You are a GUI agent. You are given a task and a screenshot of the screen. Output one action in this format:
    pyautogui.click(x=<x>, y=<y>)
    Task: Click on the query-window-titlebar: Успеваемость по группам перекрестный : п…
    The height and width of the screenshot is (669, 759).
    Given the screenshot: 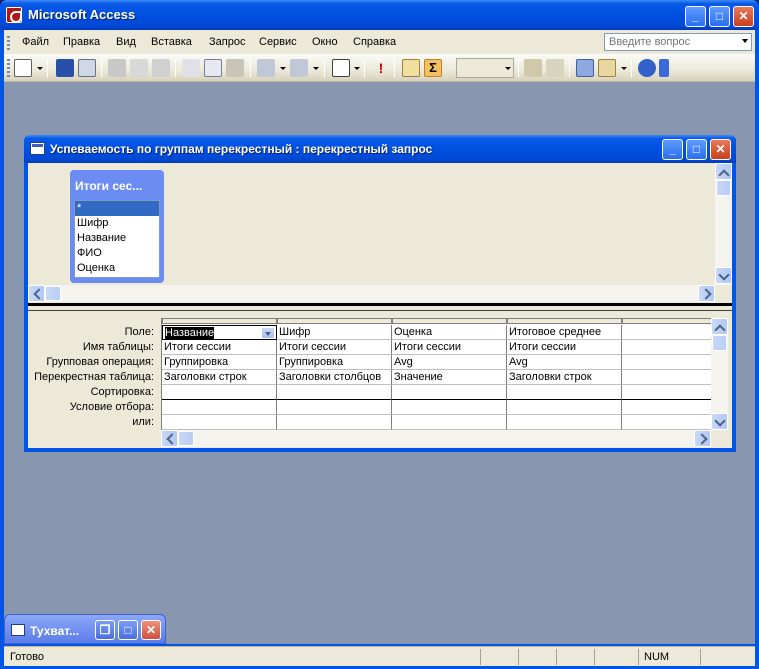 What is the action you would take?
    pyautogui.click(x=380, y=149)
    